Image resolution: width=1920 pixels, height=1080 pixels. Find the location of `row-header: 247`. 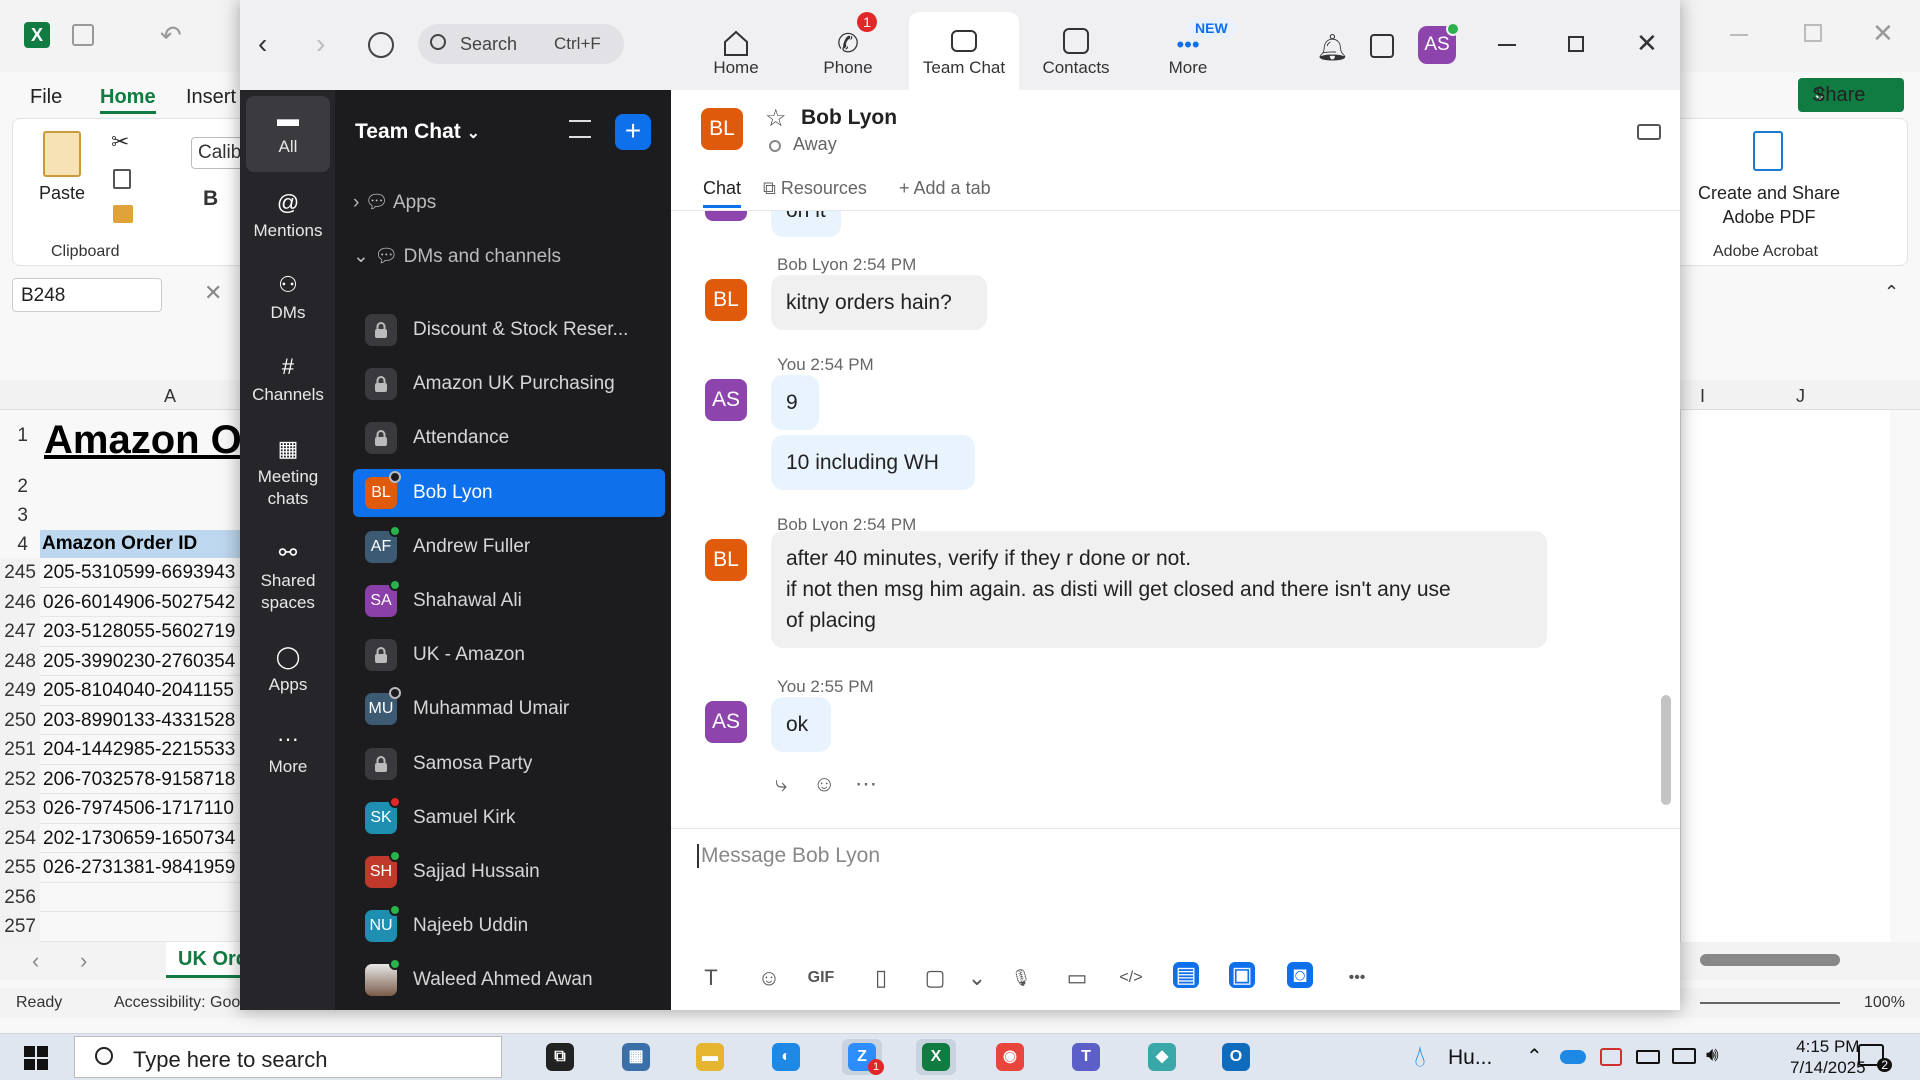

row-header: 247 is located at coordinates (20, 632).